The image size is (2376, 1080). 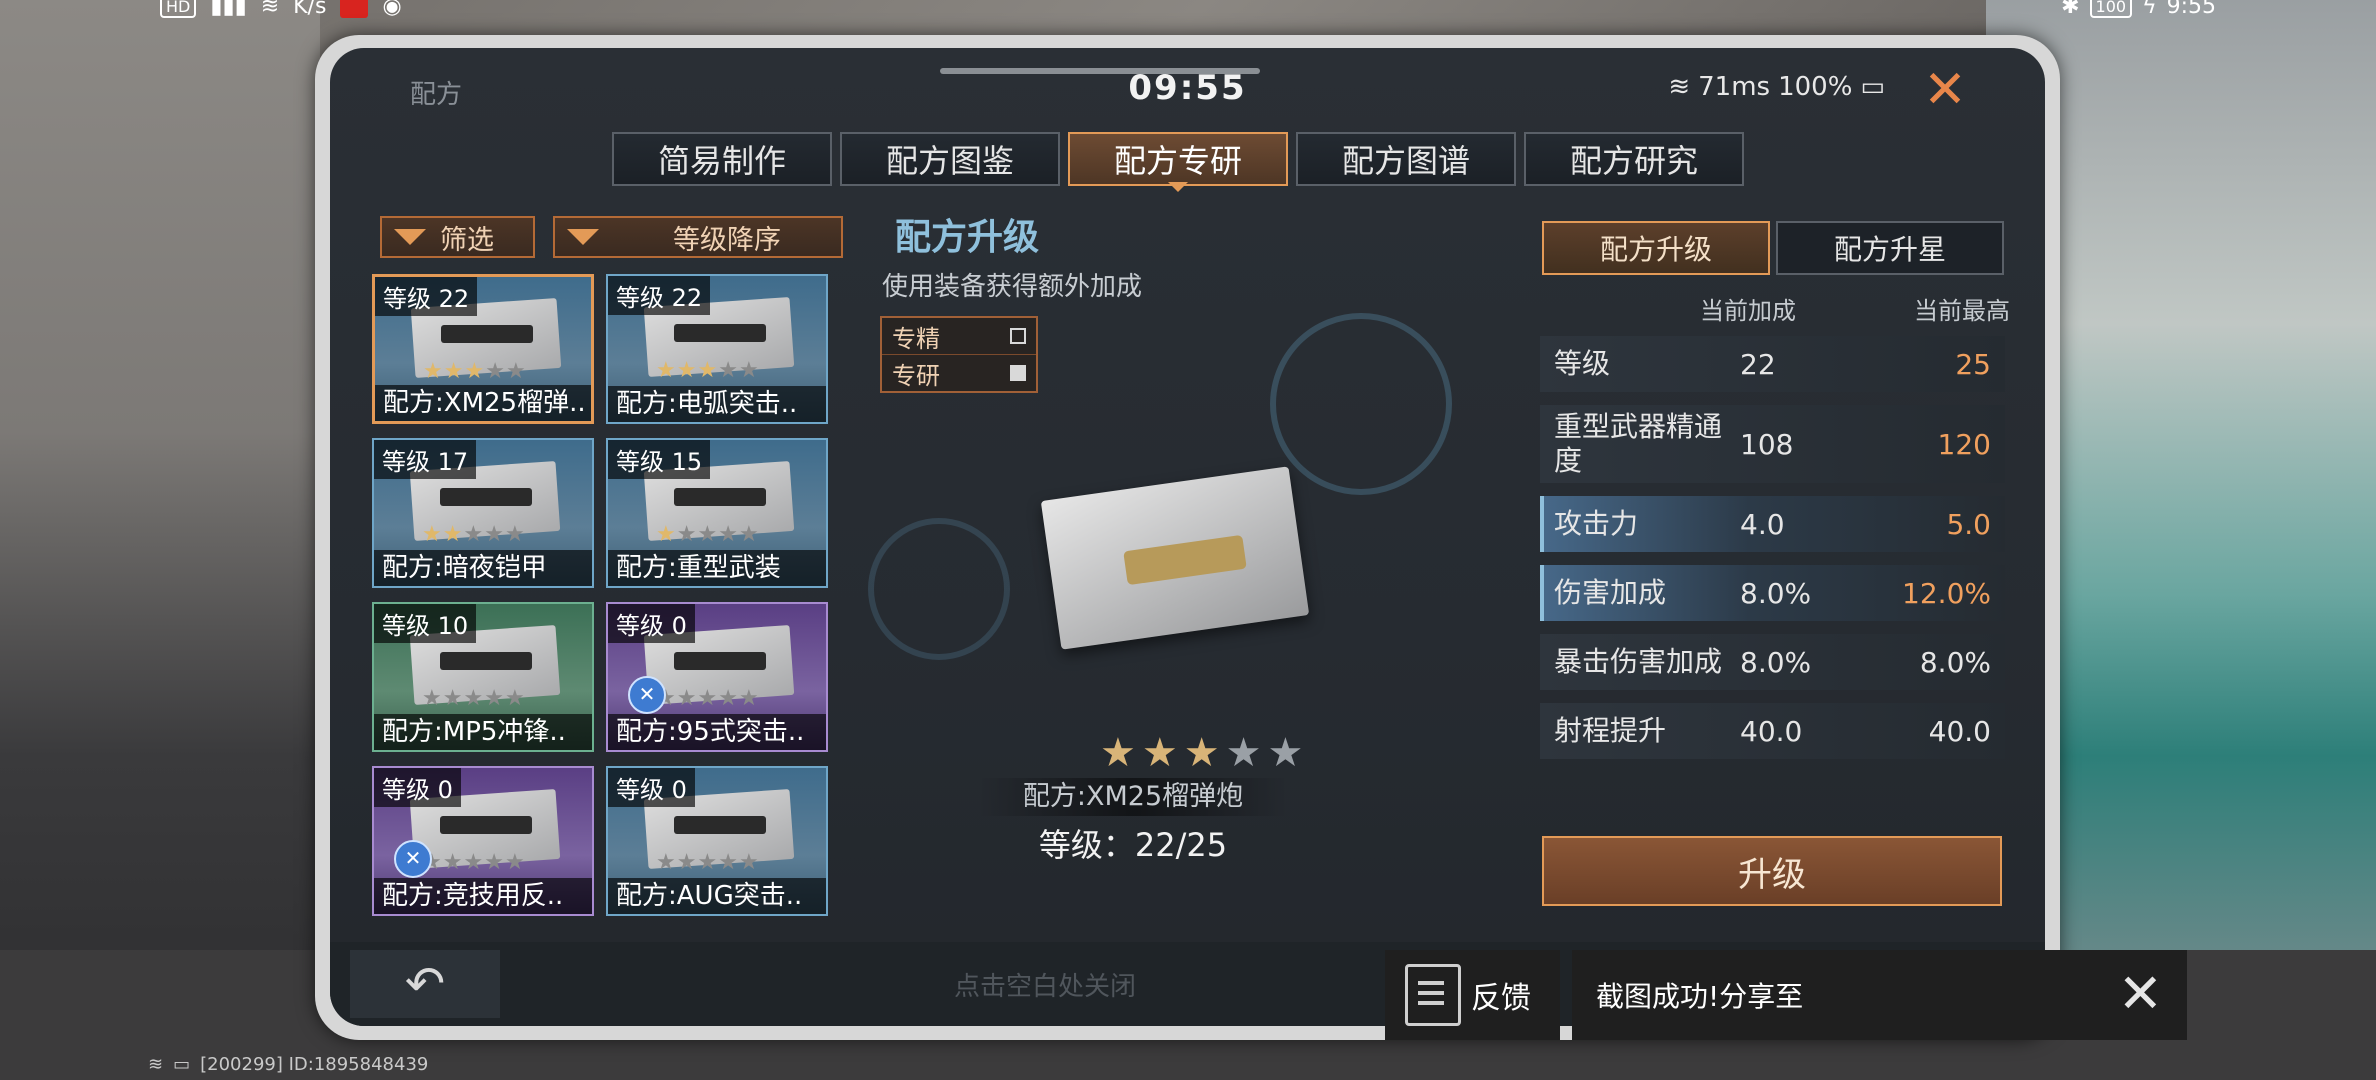 I want to click on selected-recipe-name: 配方:XM25榴弹炮, so click(x=1133, y=797).